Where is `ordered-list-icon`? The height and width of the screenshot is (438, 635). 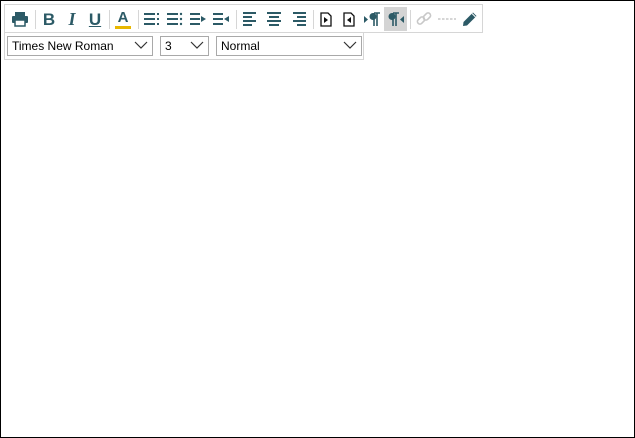
ordered-list-icon is located at coordinates (151, 18).